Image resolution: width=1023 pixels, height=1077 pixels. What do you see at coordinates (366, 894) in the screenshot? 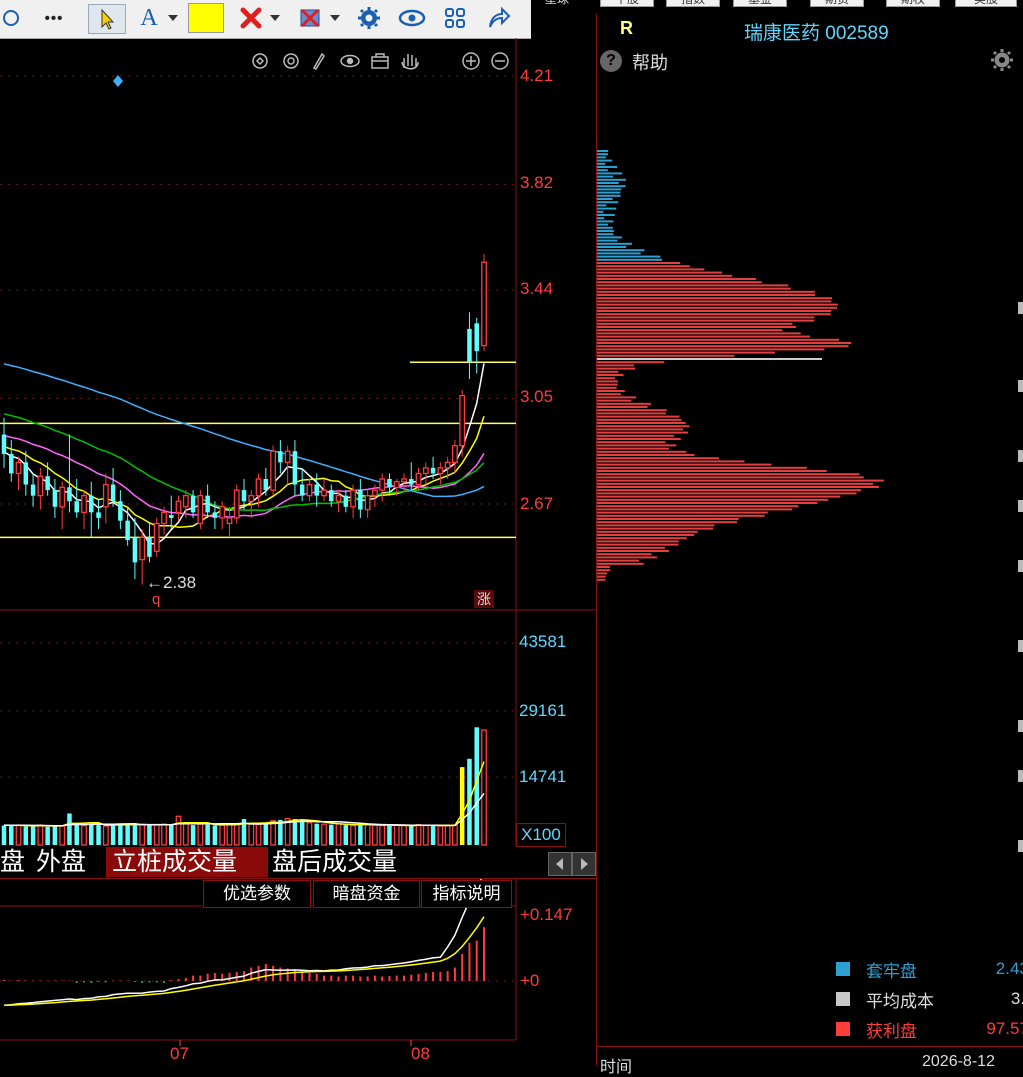
I see `dark-pool-funds-button: 暗盘资金` at bounding box center [366, 894].